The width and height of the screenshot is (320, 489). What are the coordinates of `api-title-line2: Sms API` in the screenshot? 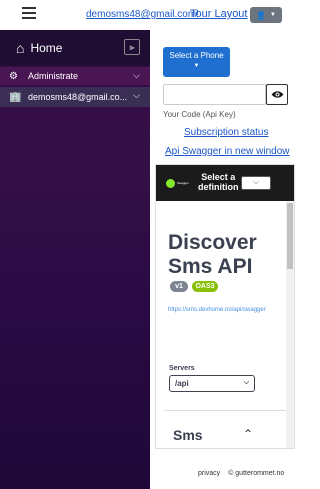 It's located at (210, 266).